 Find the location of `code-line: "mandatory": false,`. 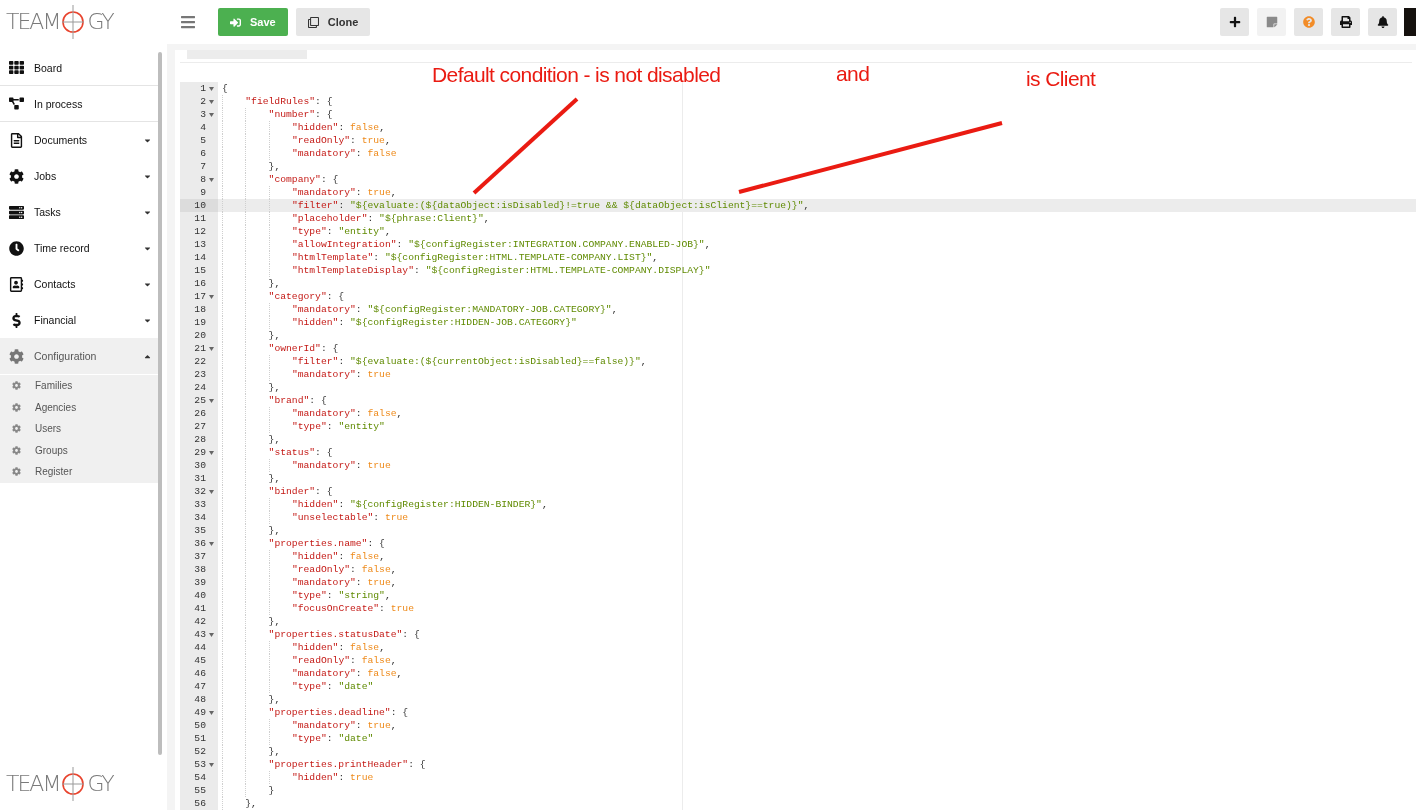

code-line: "mandatory": false, is located at coordinates (817, 673).